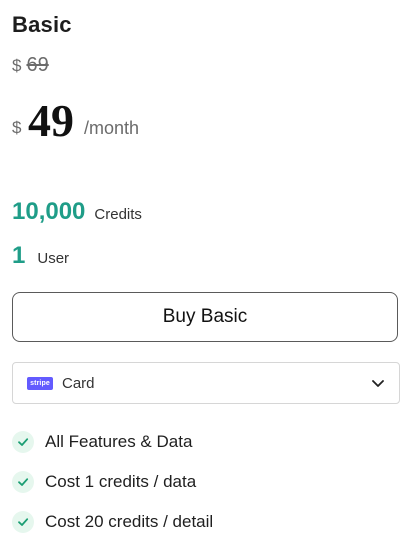  I want to click on feature-text: All Features & Data, so click(119, 441).